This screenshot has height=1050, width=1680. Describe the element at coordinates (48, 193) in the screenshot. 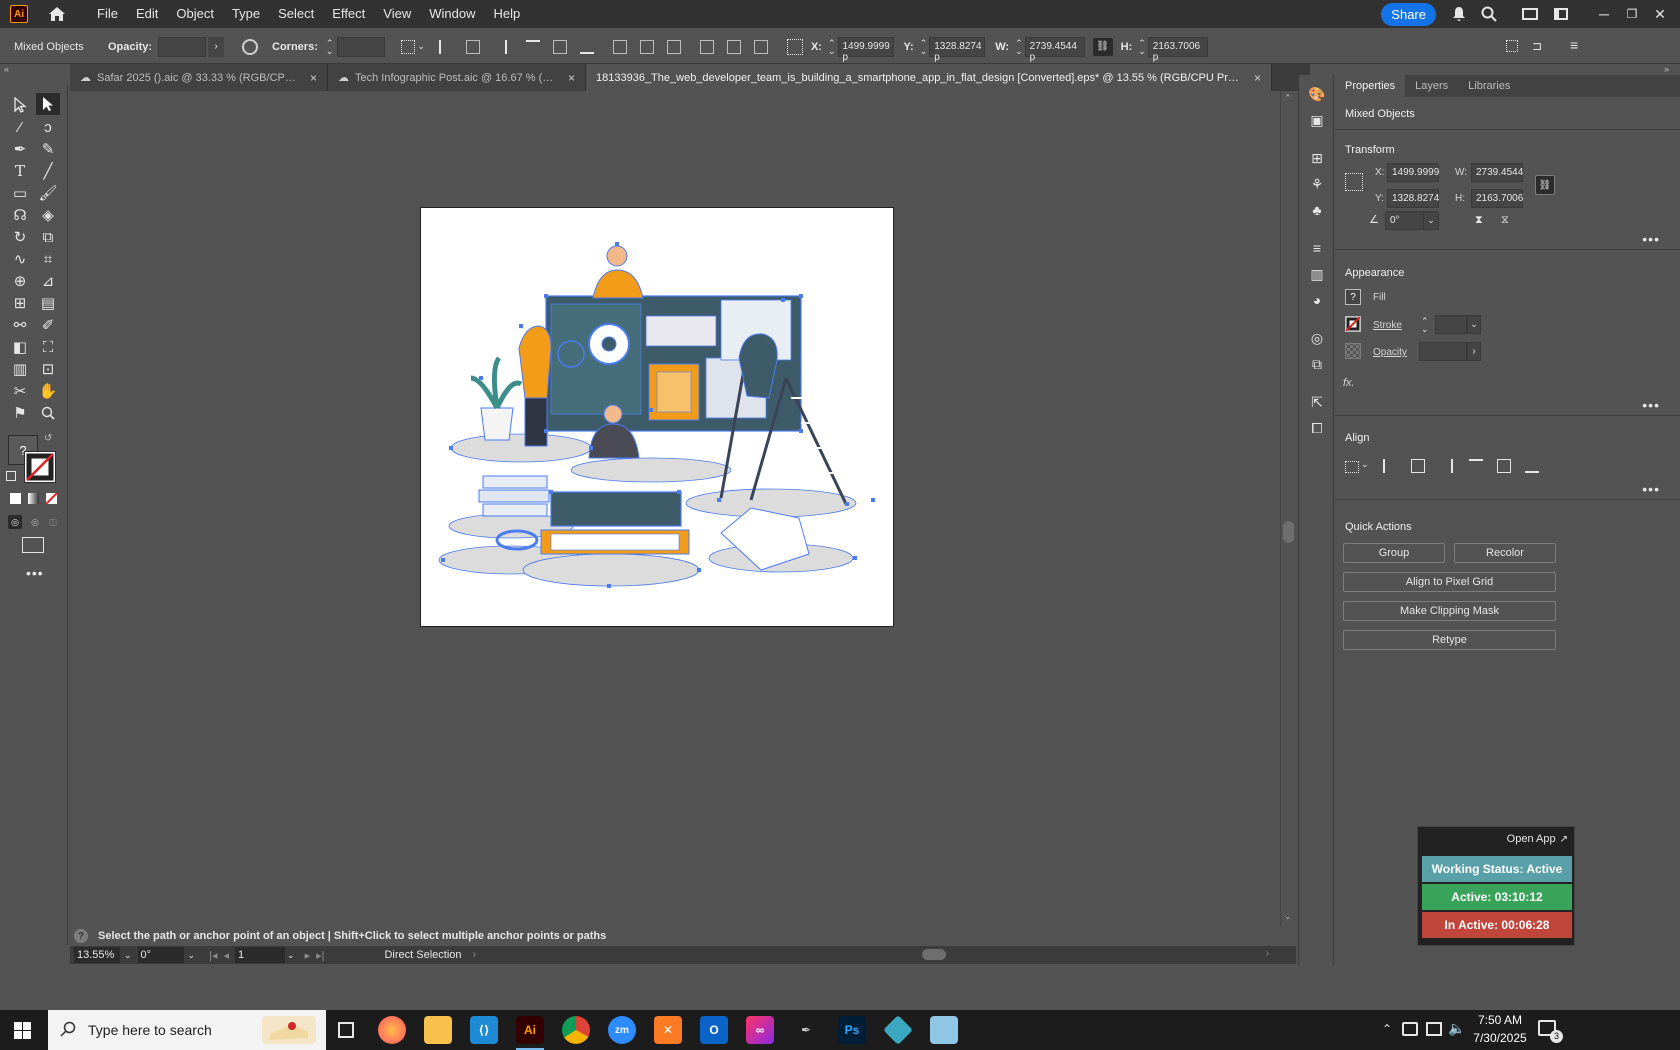

I see `paintbrush-icon: 🖌` at that location.